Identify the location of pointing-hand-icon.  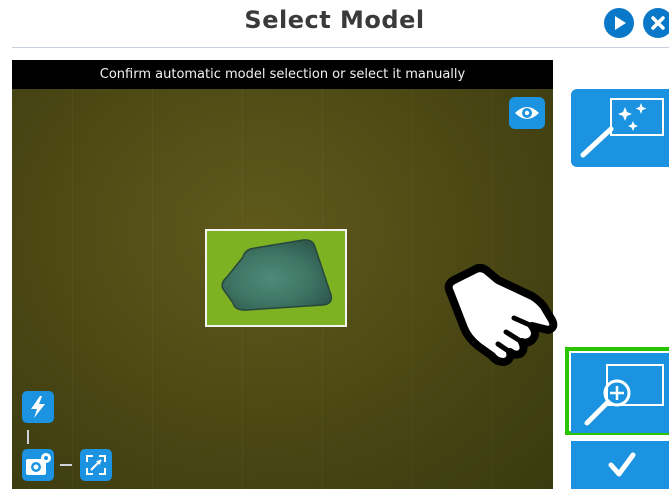
(501, 315).